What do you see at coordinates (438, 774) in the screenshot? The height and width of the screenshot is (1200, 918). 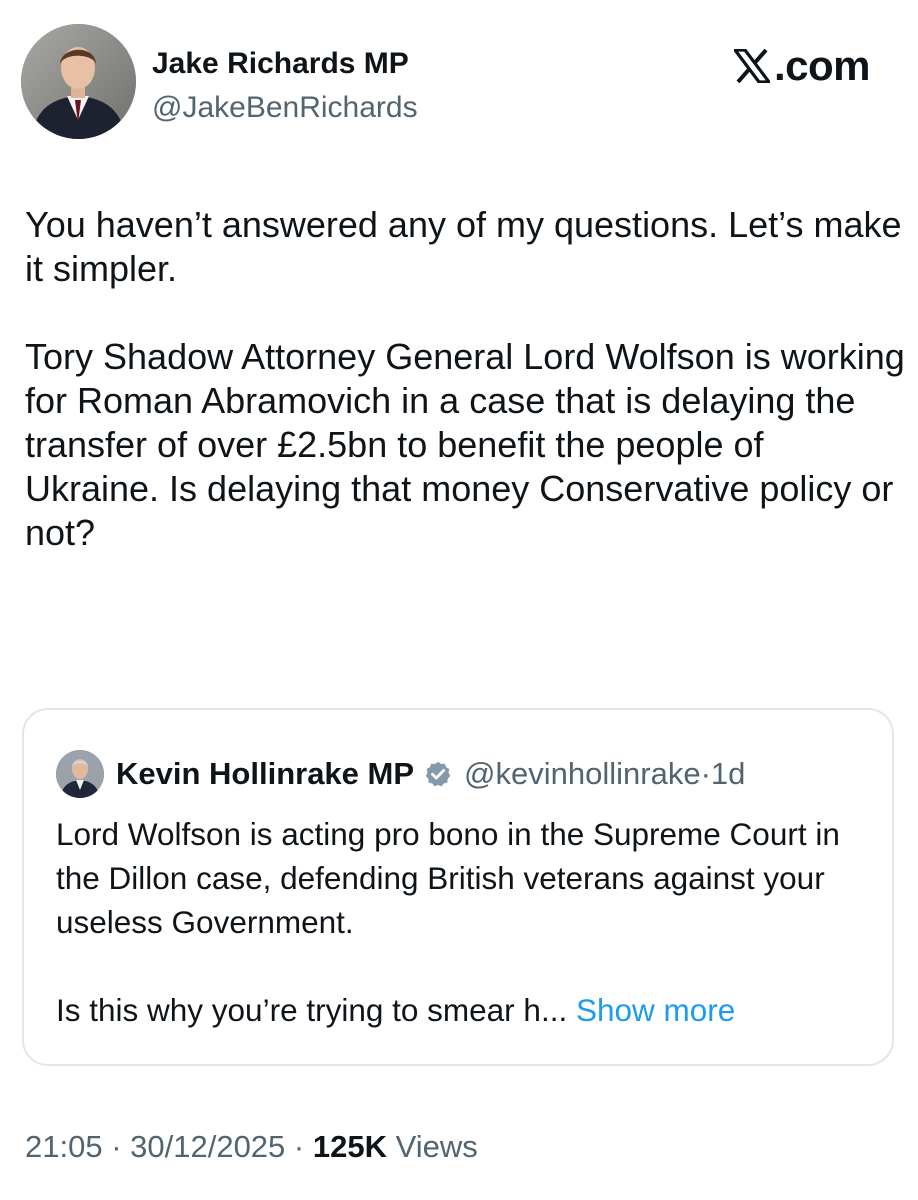 I see `verified-badge-icon` at bounding box center [438, 774].